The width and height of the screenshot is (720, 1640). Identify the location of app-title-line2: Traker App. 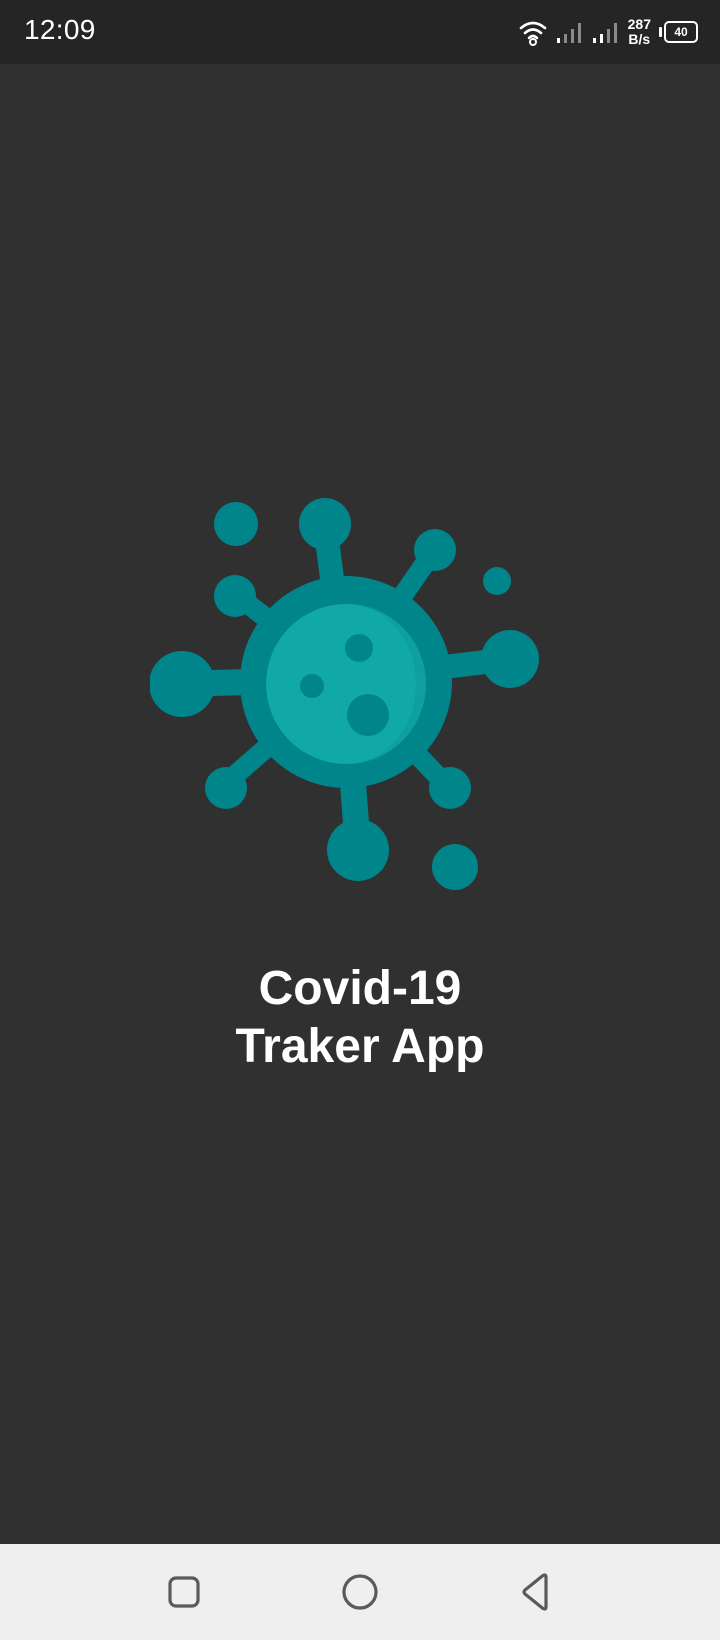
(360, 1046).